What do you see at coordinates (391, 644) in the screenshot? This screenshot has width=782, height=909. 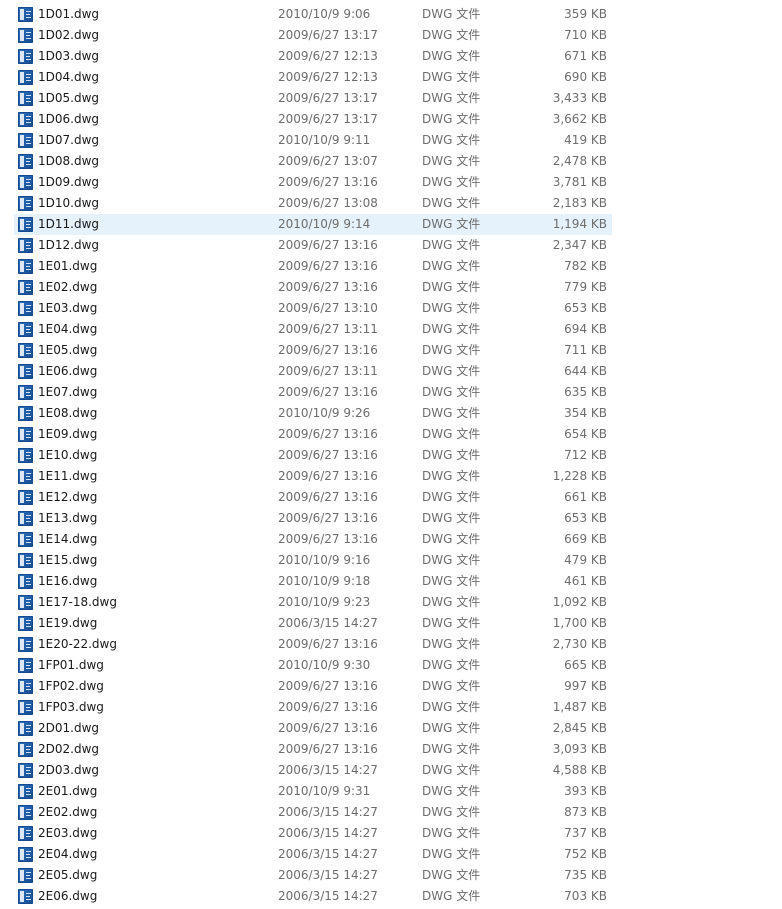 I see `file-row: 1E20-22.dwg 2009/6/27 13:16 DWG 文件 2,730 KB` at bounding box center [391, 644].